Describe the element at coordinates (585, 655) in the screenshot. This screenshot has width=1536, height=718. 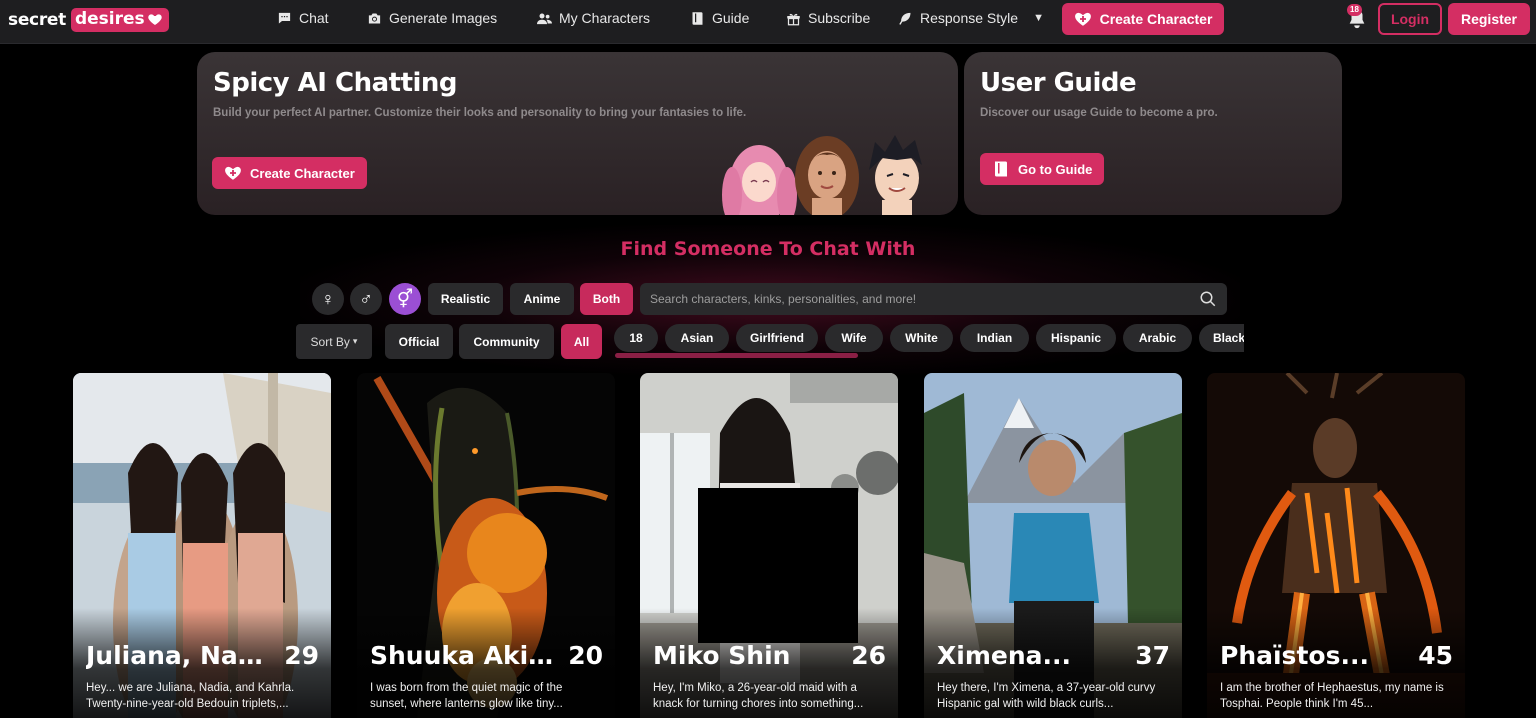
I see `character-age: 20` at that location.